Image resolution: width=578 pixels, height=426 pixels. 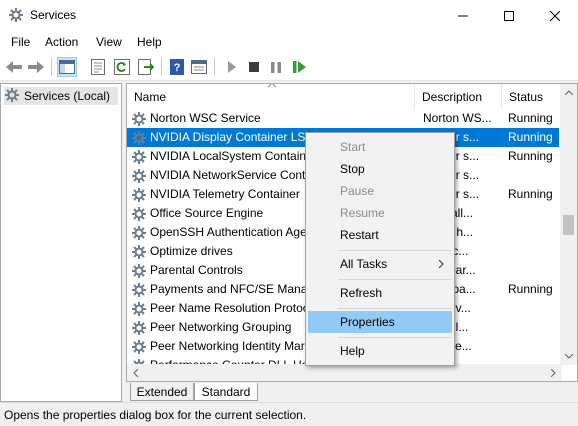 What do you see at coordinates (344, 372) in the screenshot?
I see `horizontal-scrollbar` at bounding box center [344, 372].